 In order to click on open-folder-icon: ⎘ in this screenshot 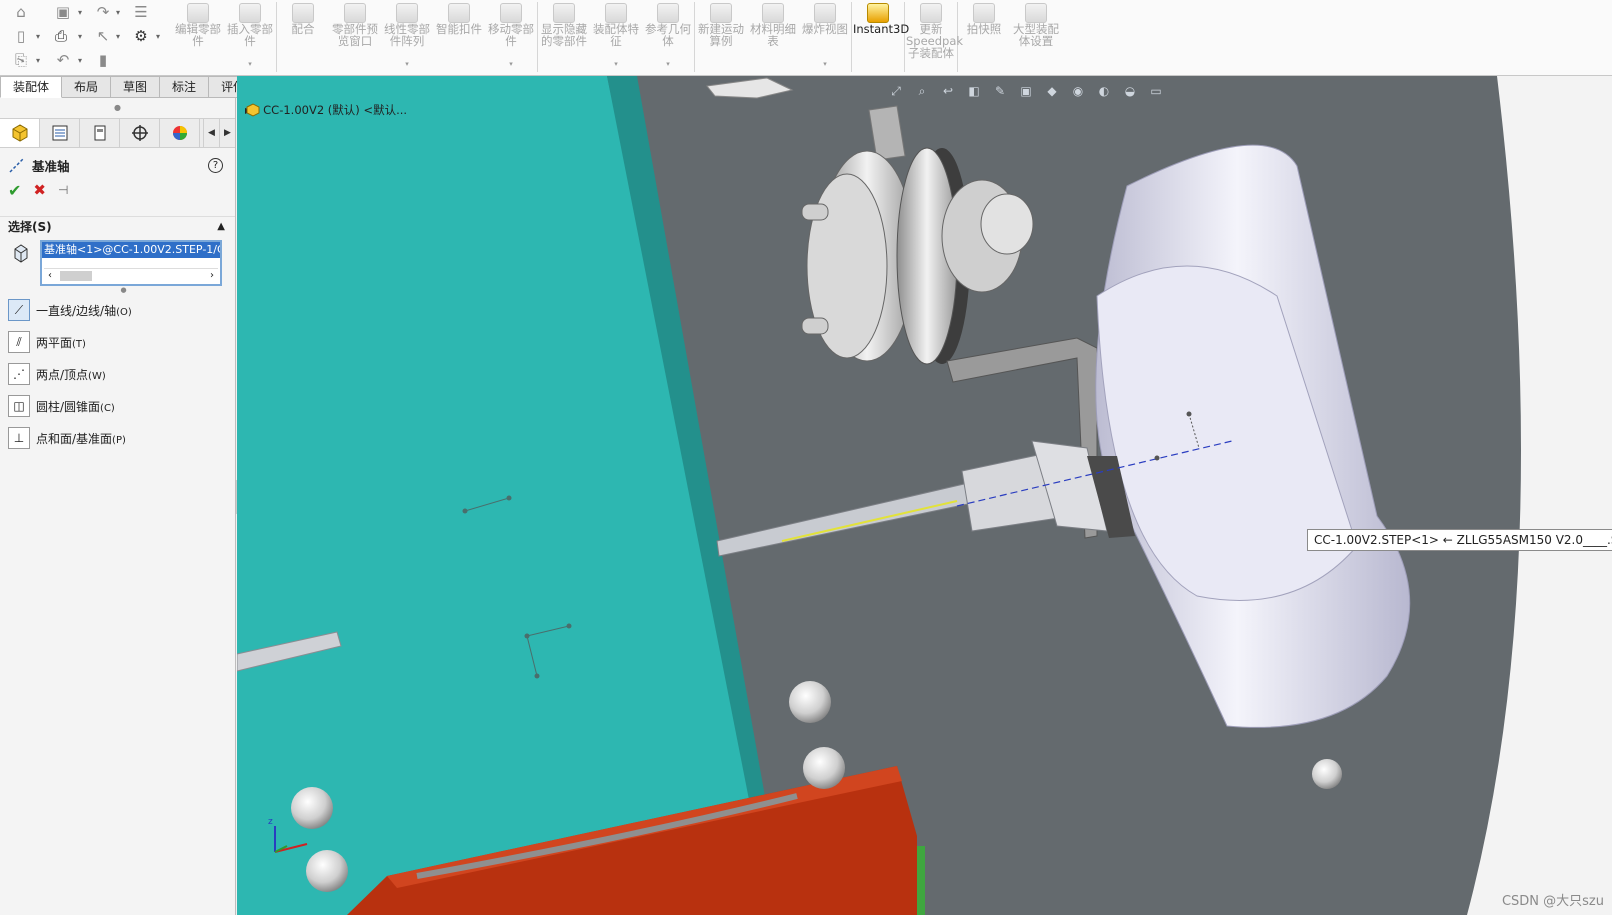, I will do `click(21, 60)`.